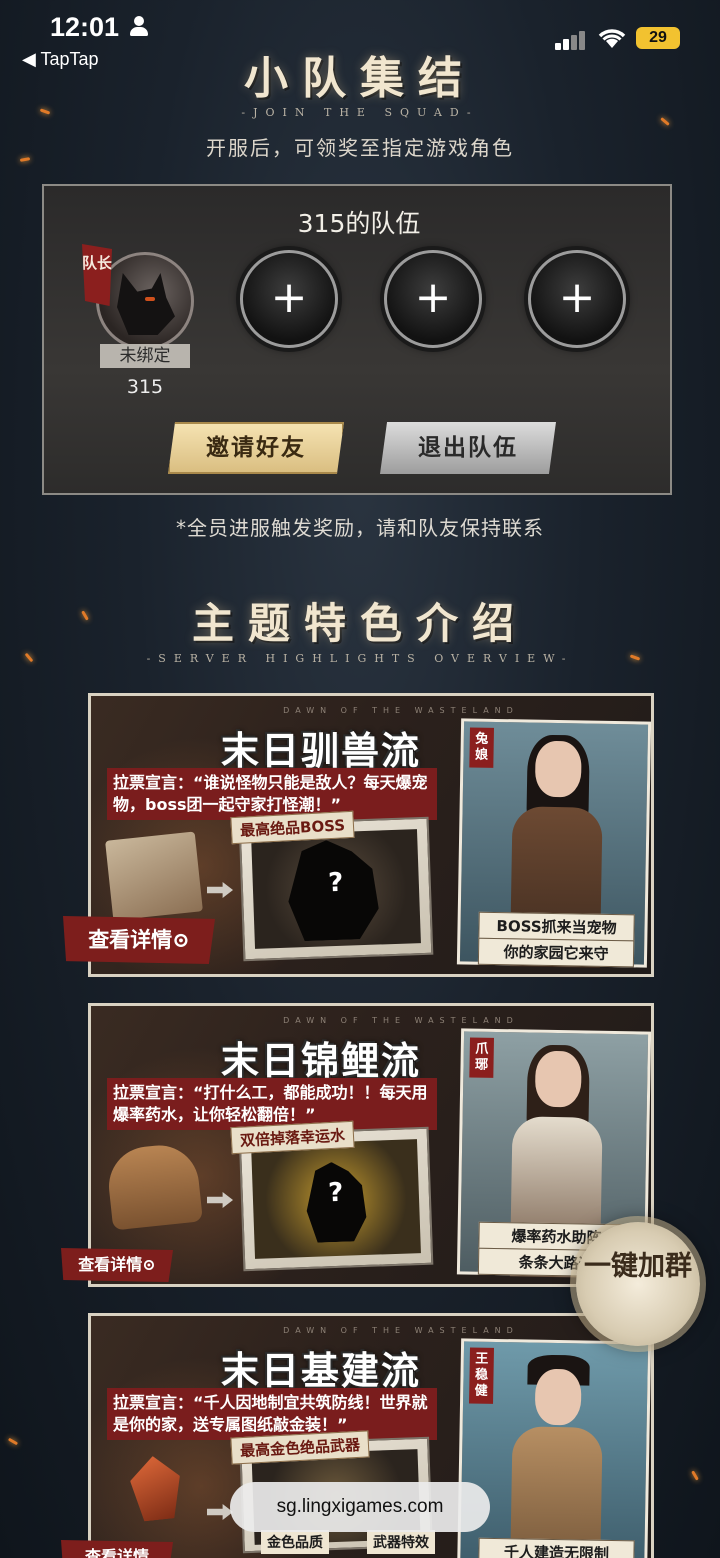 The width and height of the screenshot is (720, 1558). I want to click on host-caption-2: 你的家园它来守, so click(556, 952).